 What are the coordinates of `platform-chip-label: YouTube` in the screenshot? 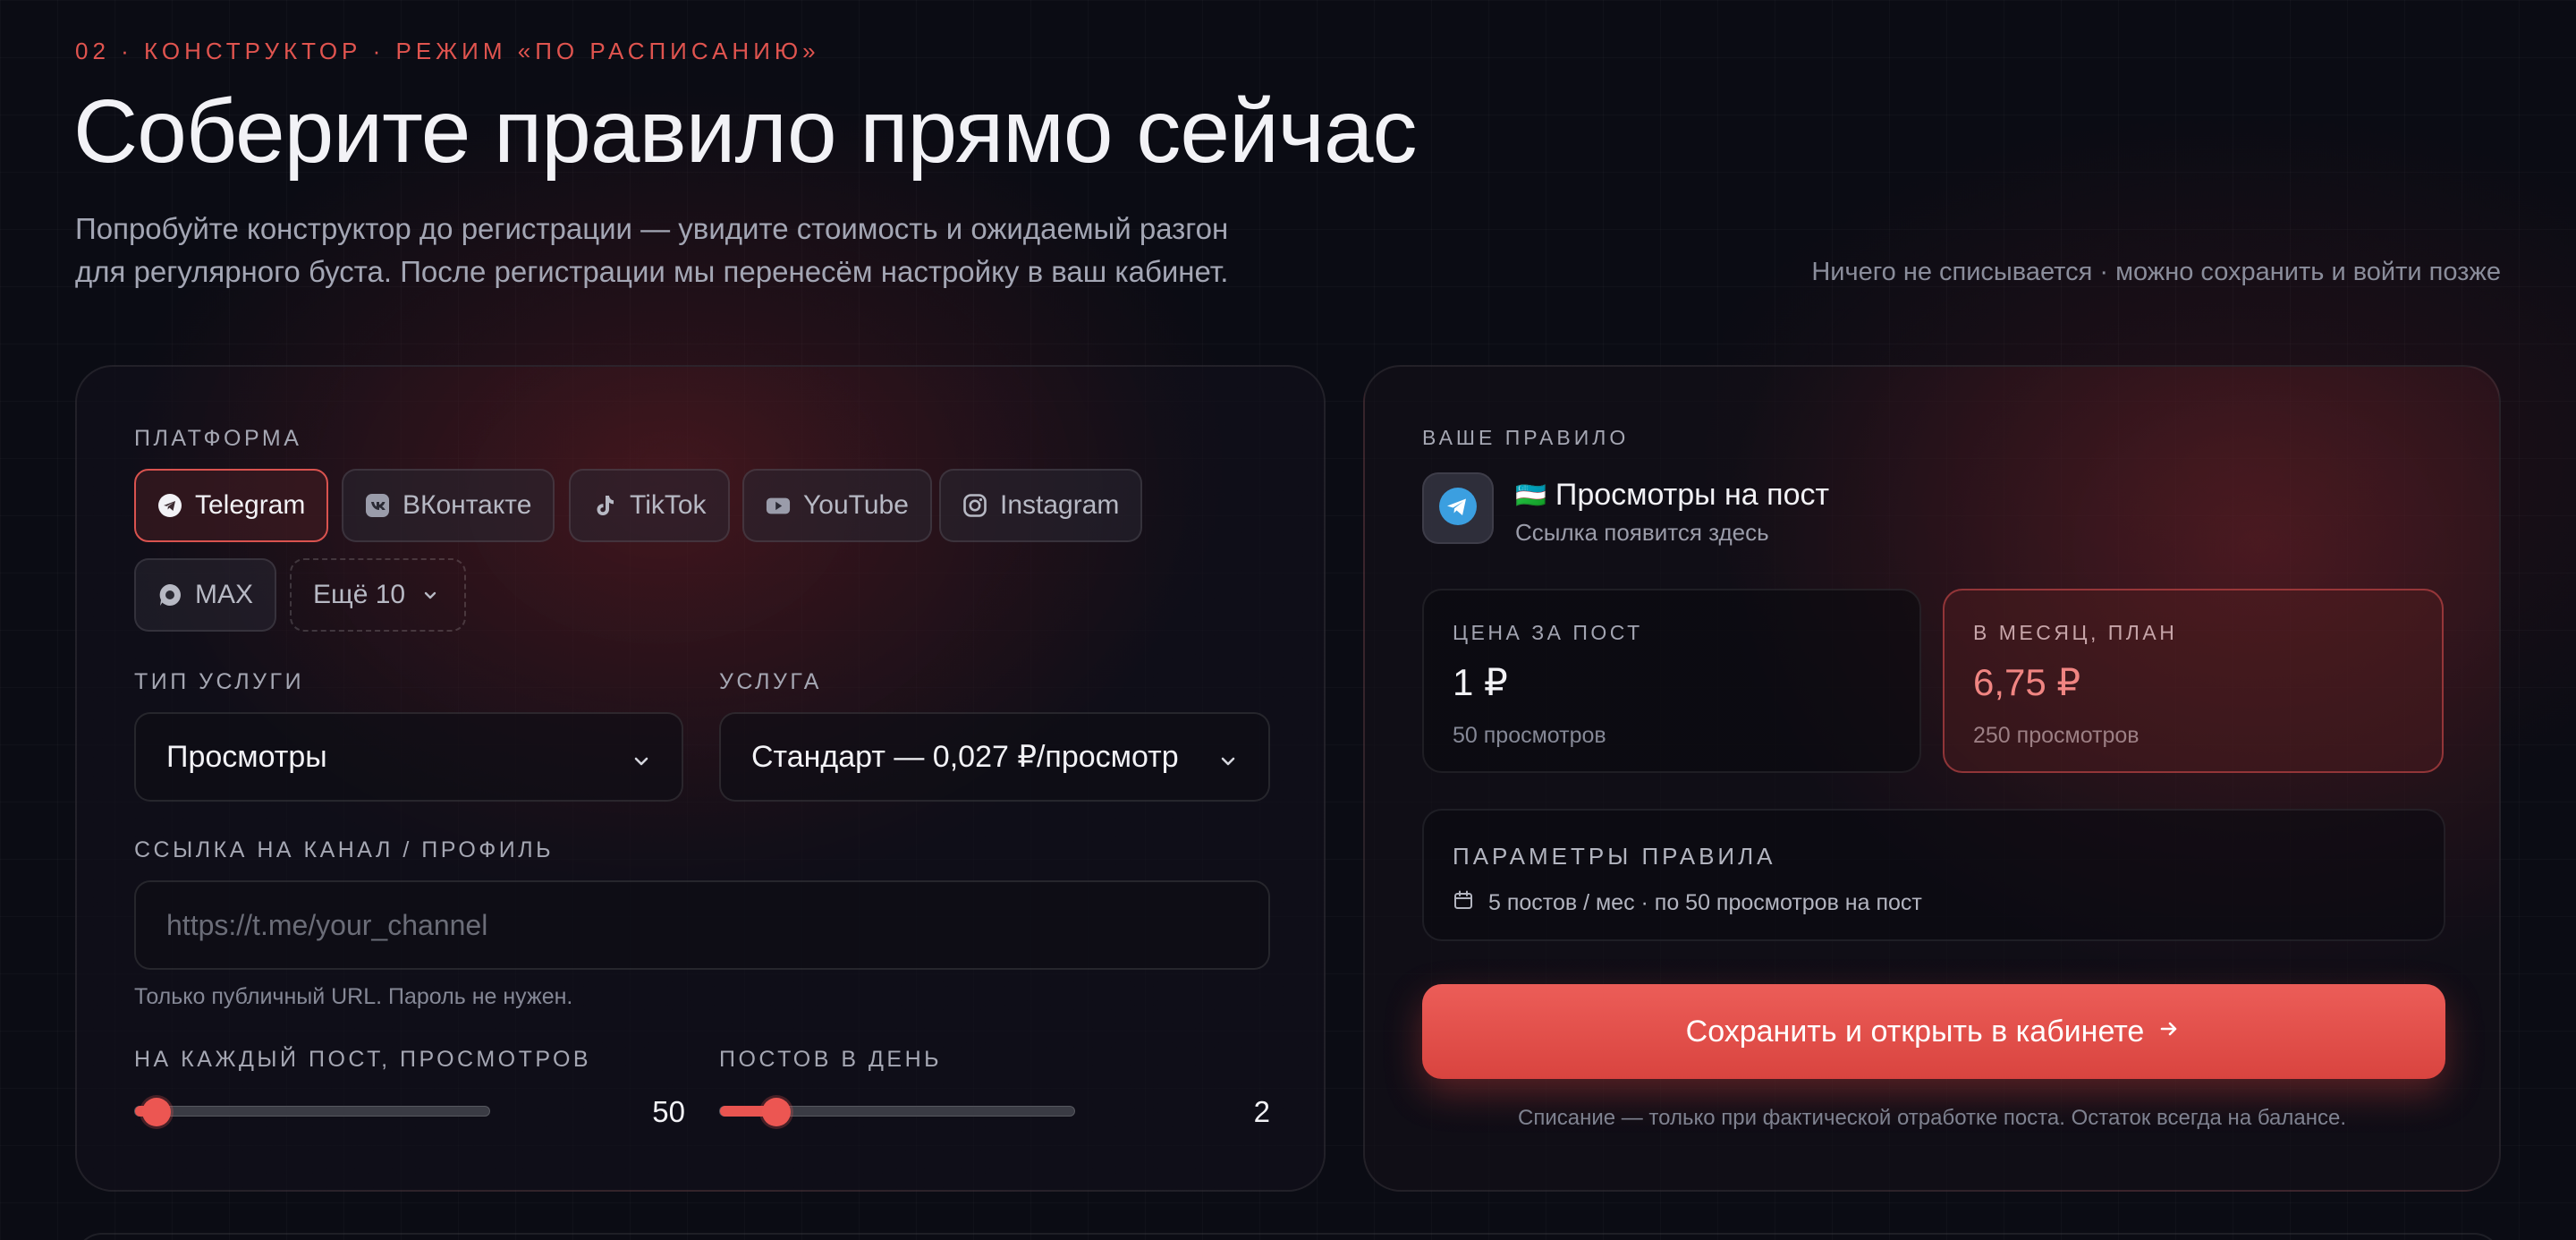 It's located at (856, 505).